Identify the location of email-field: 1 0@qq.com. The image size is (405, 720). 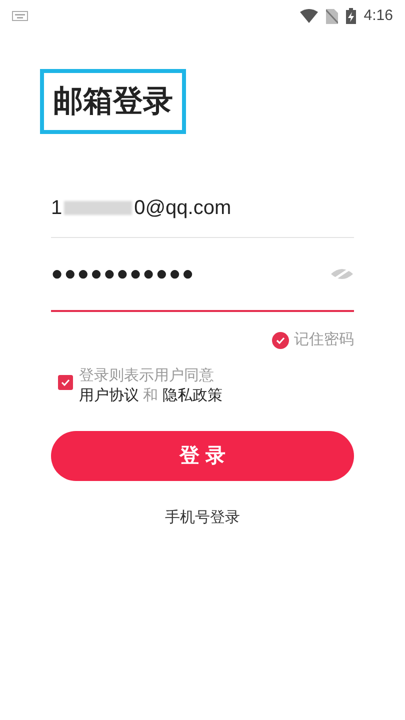
(202, 208).